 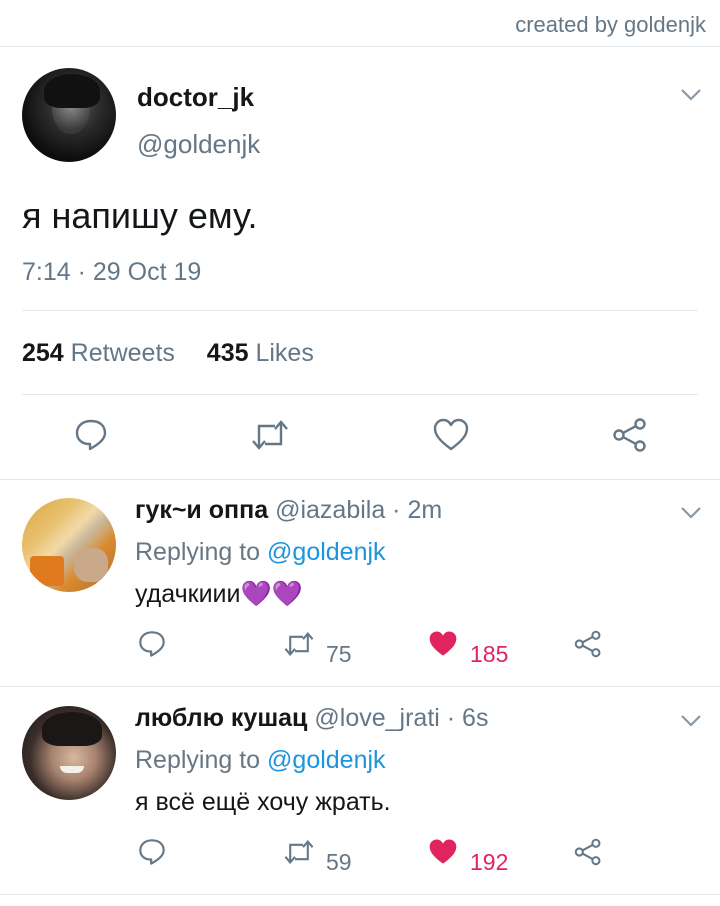 What do you see at coordinates (401, 718) in the screenshot?
I see `reply-author-handle: @love_jrati · 6s` at bounding box center [401, 718].